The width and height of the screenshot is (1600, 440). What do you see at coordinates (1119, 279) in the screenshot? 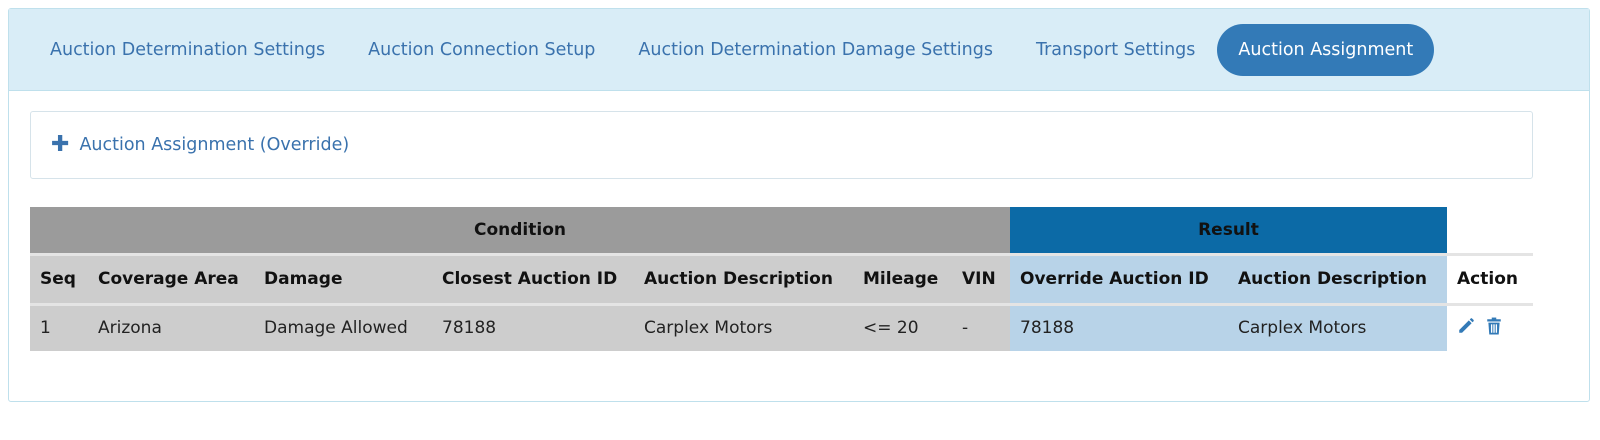
I see `col-override-auction-id: Override Auction ID` at bounding box center [1119, 279].